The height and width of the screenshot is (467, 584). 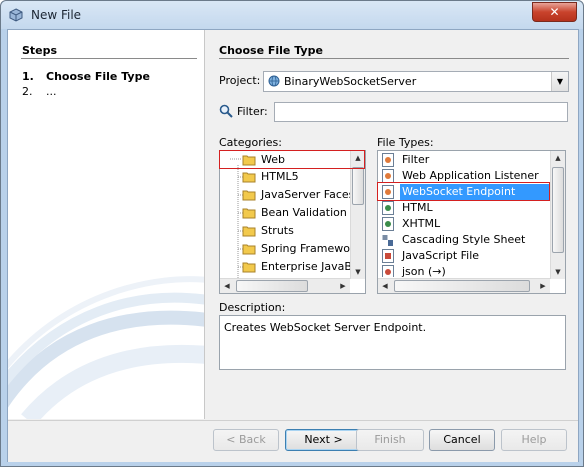 I want to click on section-divider, so click(x=394, y=58).